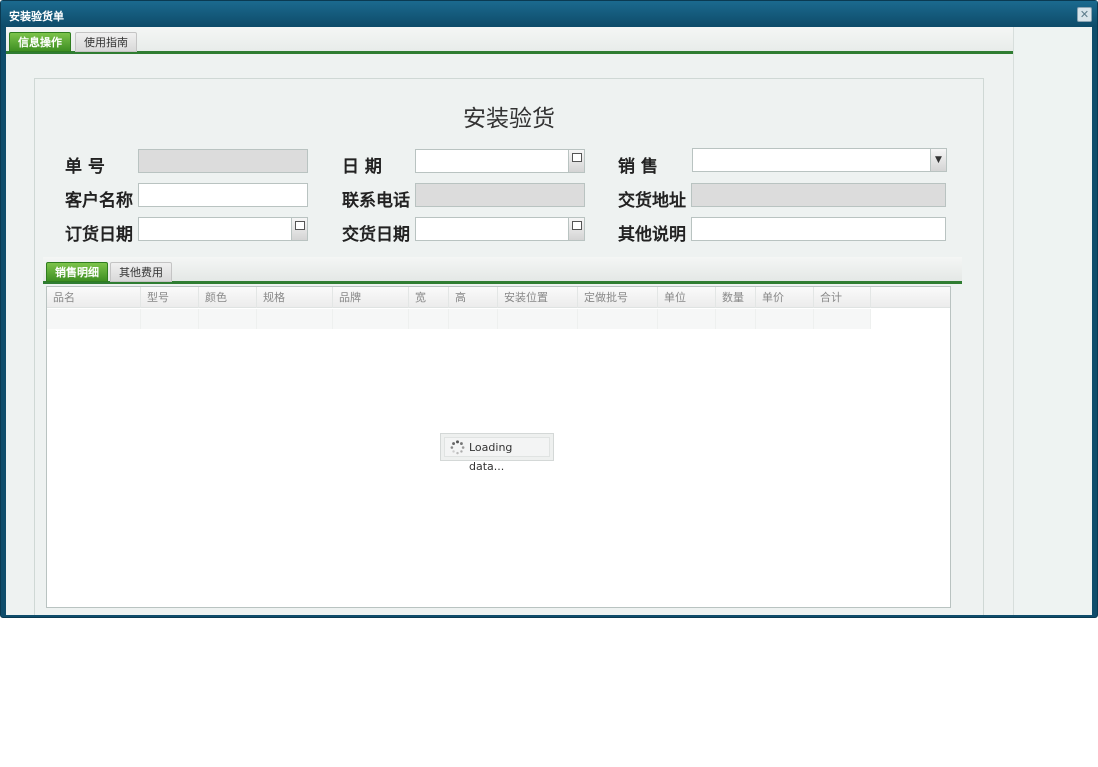 The width and height of the screenshot is (1098, 767). What do you see at coordinates (687, 297) in the screenshot?
I see `column-header-unit: 单位` at bounding box center [687, 297].